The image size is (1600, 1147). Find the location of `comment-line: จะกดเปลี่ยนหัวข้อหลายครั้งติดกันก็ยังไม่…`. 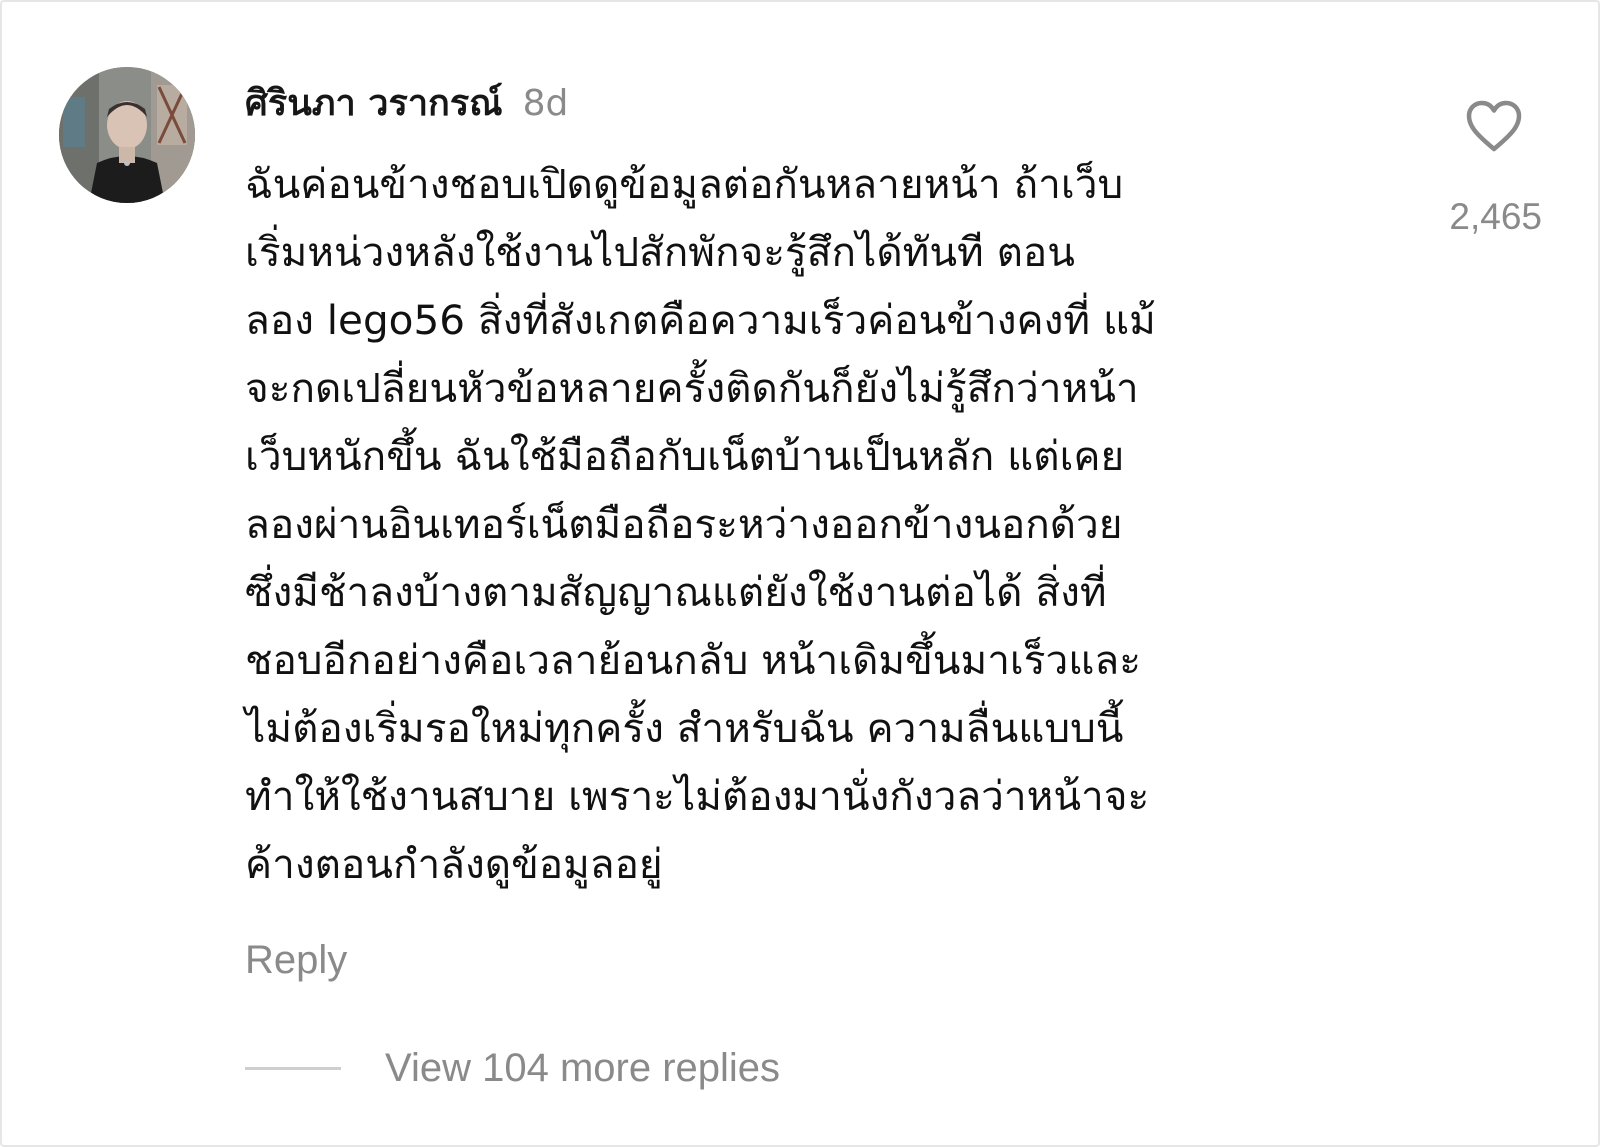

comment-line: จะกดเปลี่ยนหัวข้อหลายครั้งติดกันก็ยังไม่… is located at coordinates (692, 388).